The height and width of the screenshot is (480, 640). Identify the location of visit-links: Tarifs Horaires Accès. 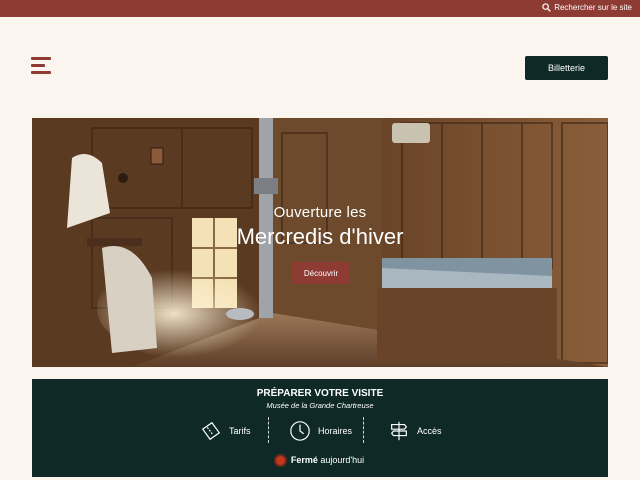
(320, 431).